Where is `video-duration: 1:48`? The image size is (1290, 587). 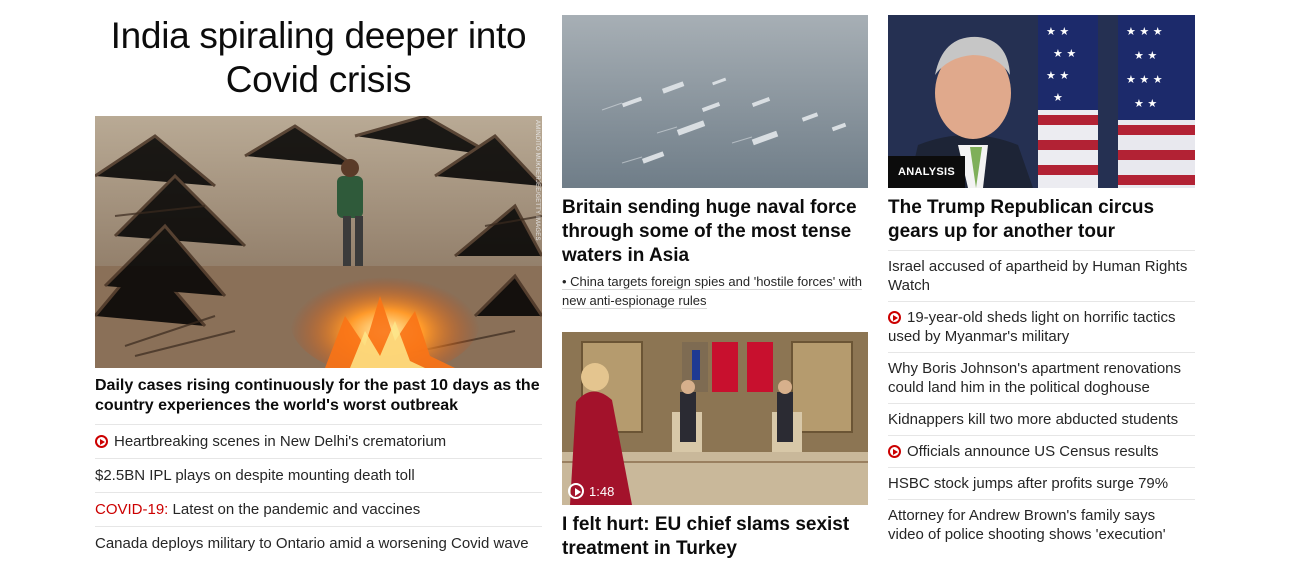 video-duration: 1:48 is located at coordinates (602, 491).